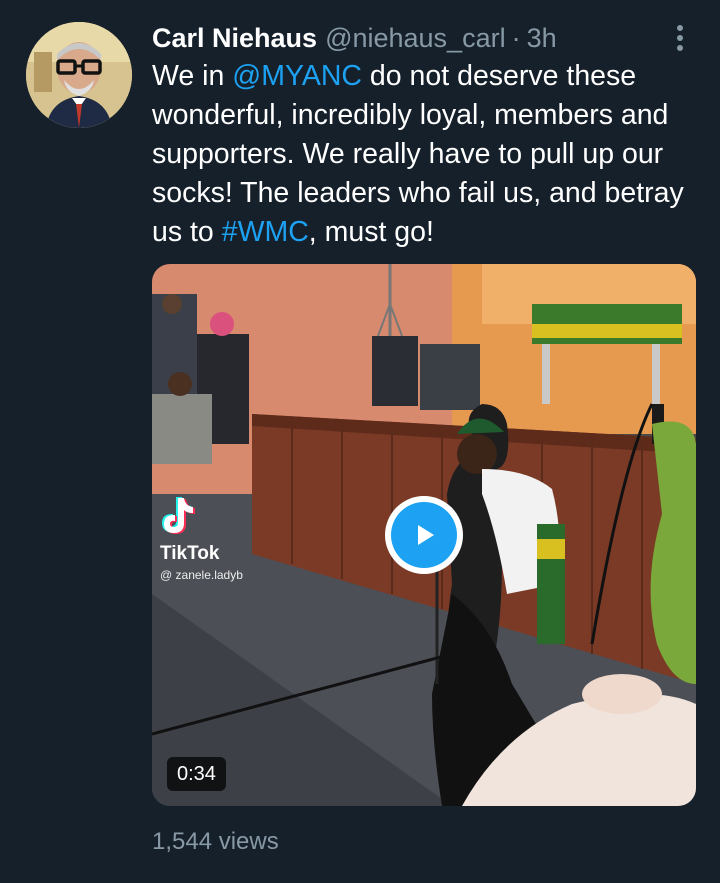  I want to click on mention-link: @MYANC, so click(297, 76).